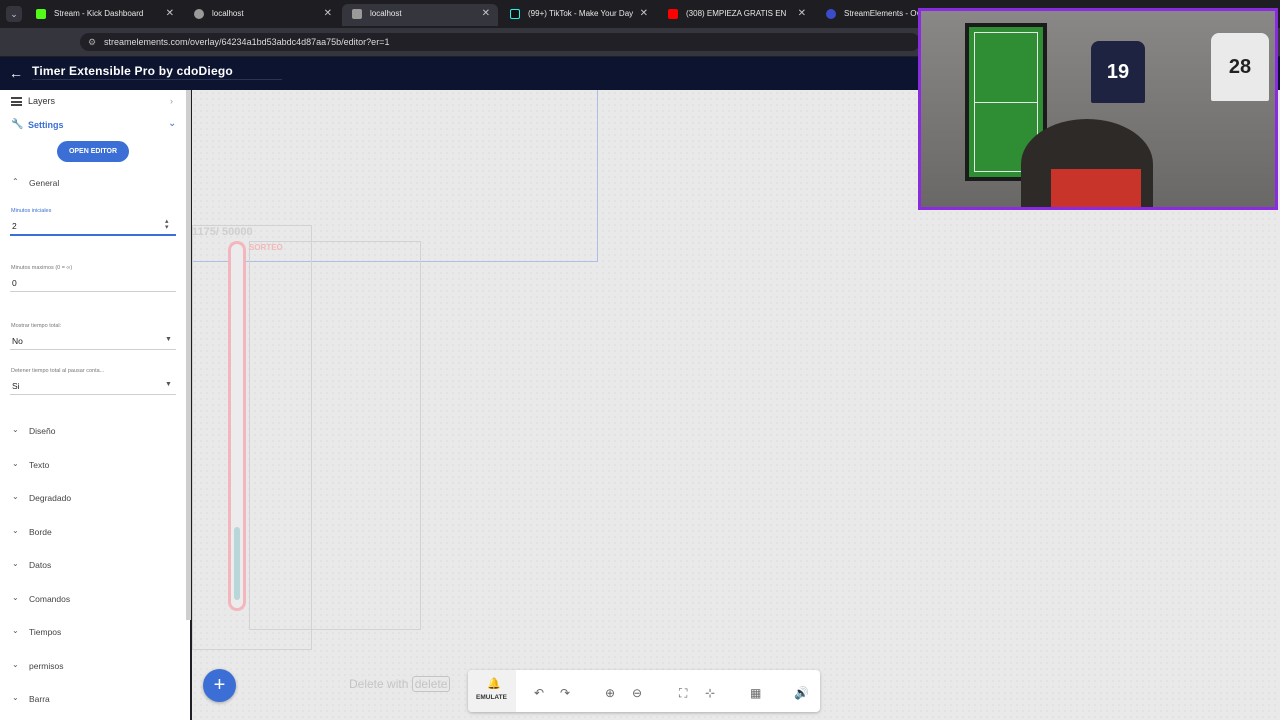  Describe the element at coordinates (494, 684) in the screenshot. I see `bell-icon: 🔔` at that location.